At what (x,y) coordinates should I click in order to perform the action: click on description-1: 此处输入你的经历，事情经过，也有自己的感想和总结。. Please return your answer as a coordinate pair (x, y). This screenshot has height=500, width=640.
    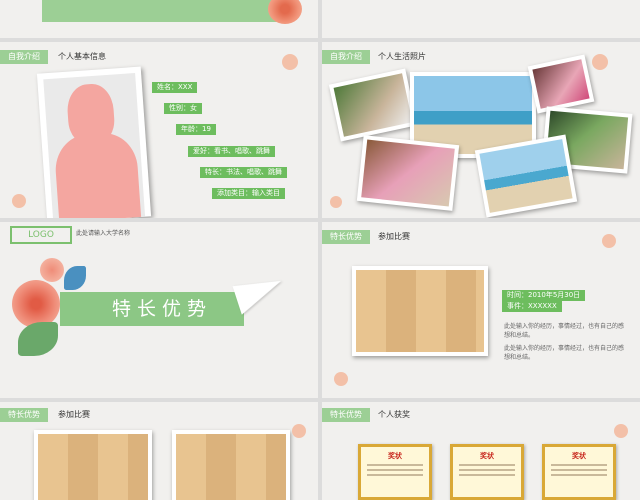
    Looking at the image, I should click on (564, 331).